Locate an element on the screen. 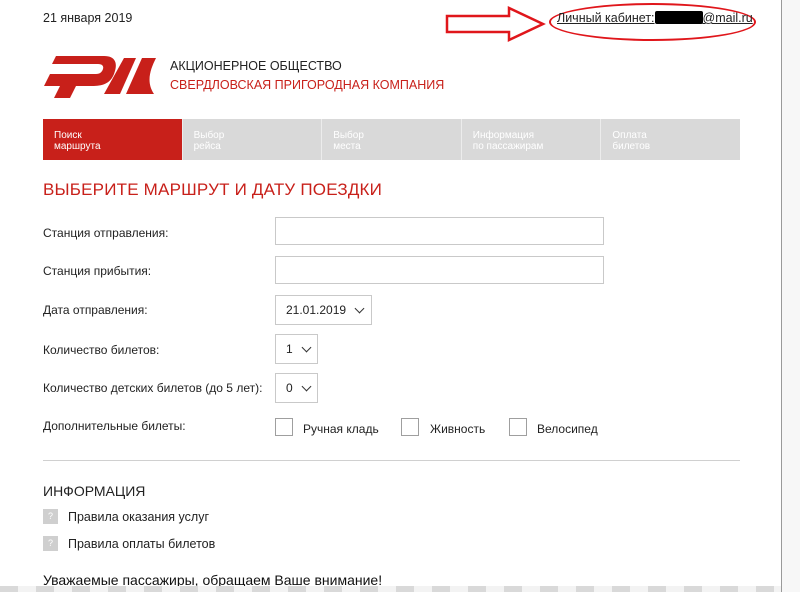  cabinet-prefix: Личный кабинет: is located at coordinates (606, 18).